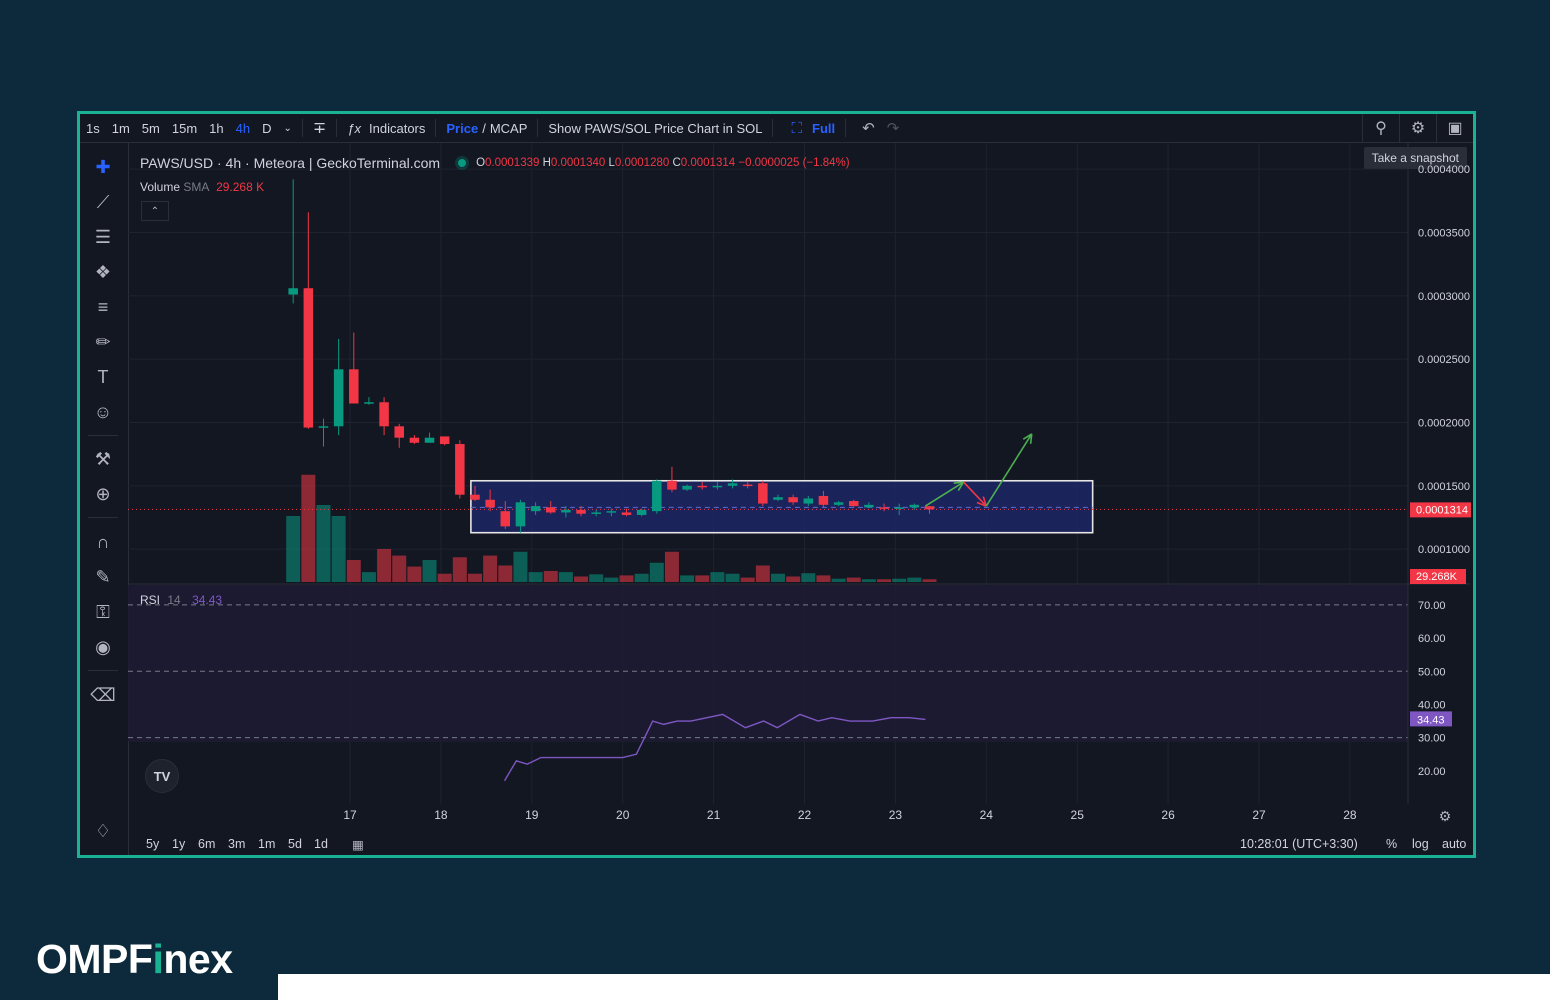 The width and height of the screenshot is (1550, 1000). Describe the element at coordinates (794, 163) in the screenshot. I see `change-value: −0.0000025 (−1.84%)` at that location.